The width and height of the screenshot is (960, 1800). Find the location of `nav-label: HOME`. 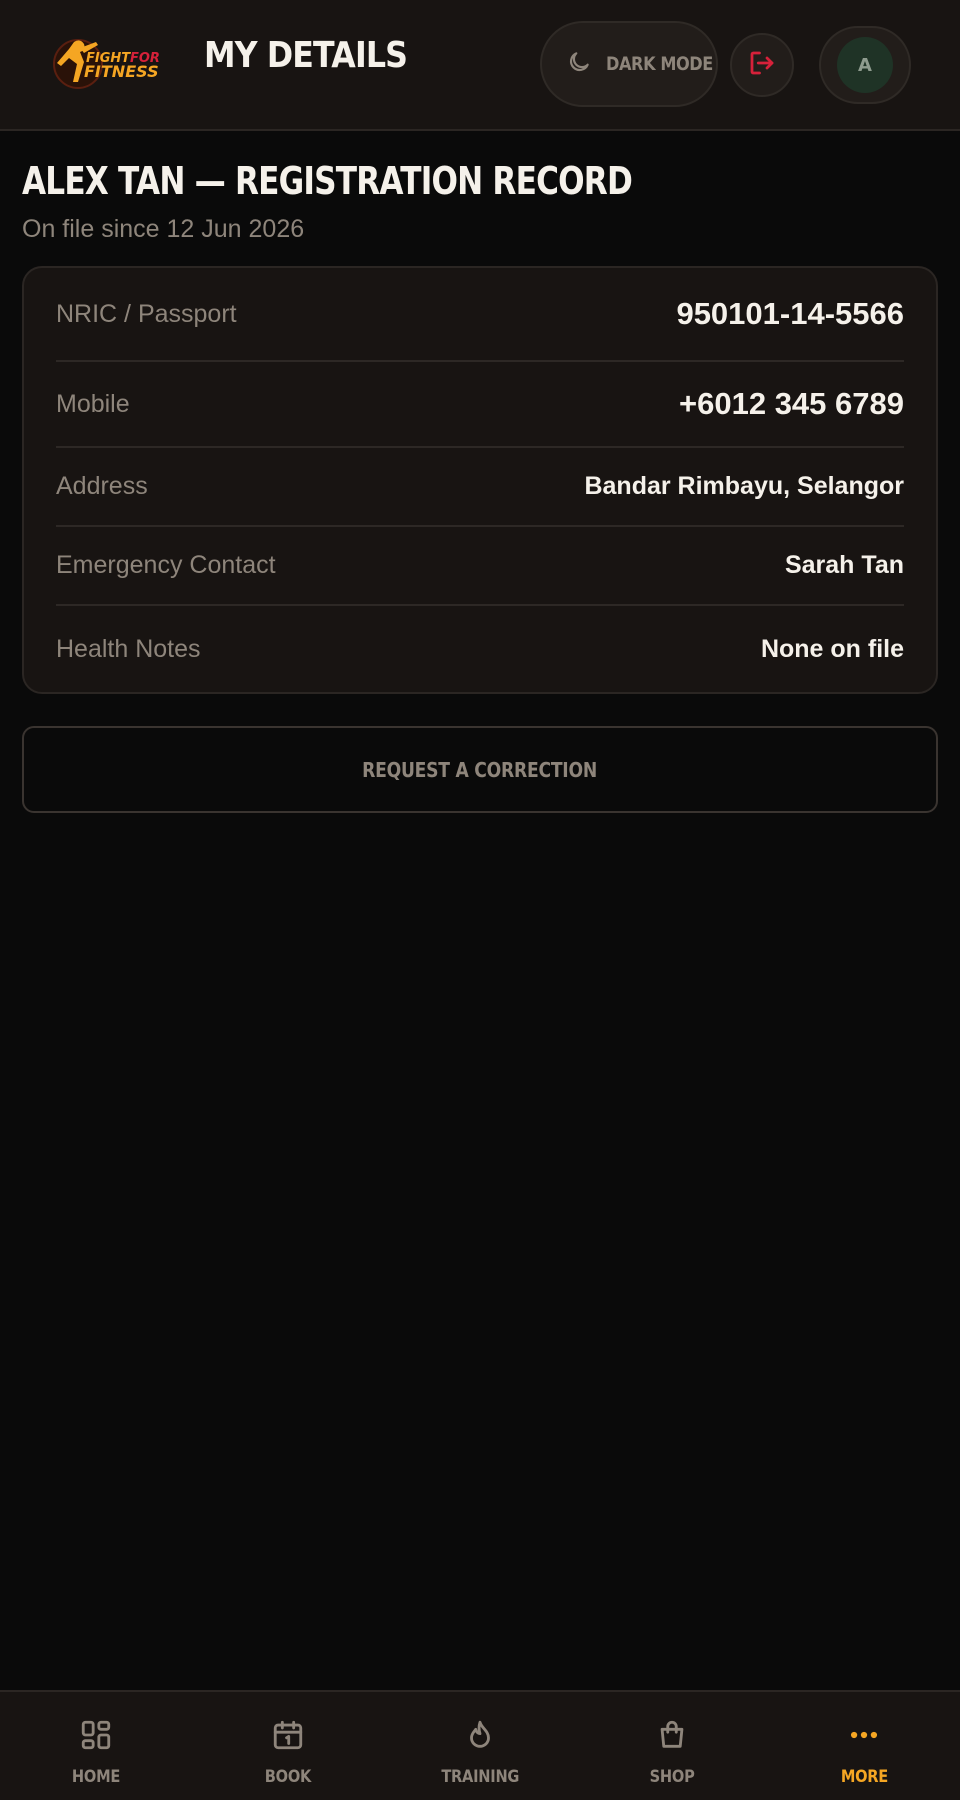

nav-label: HOME is located at coordinates (96, 1777).